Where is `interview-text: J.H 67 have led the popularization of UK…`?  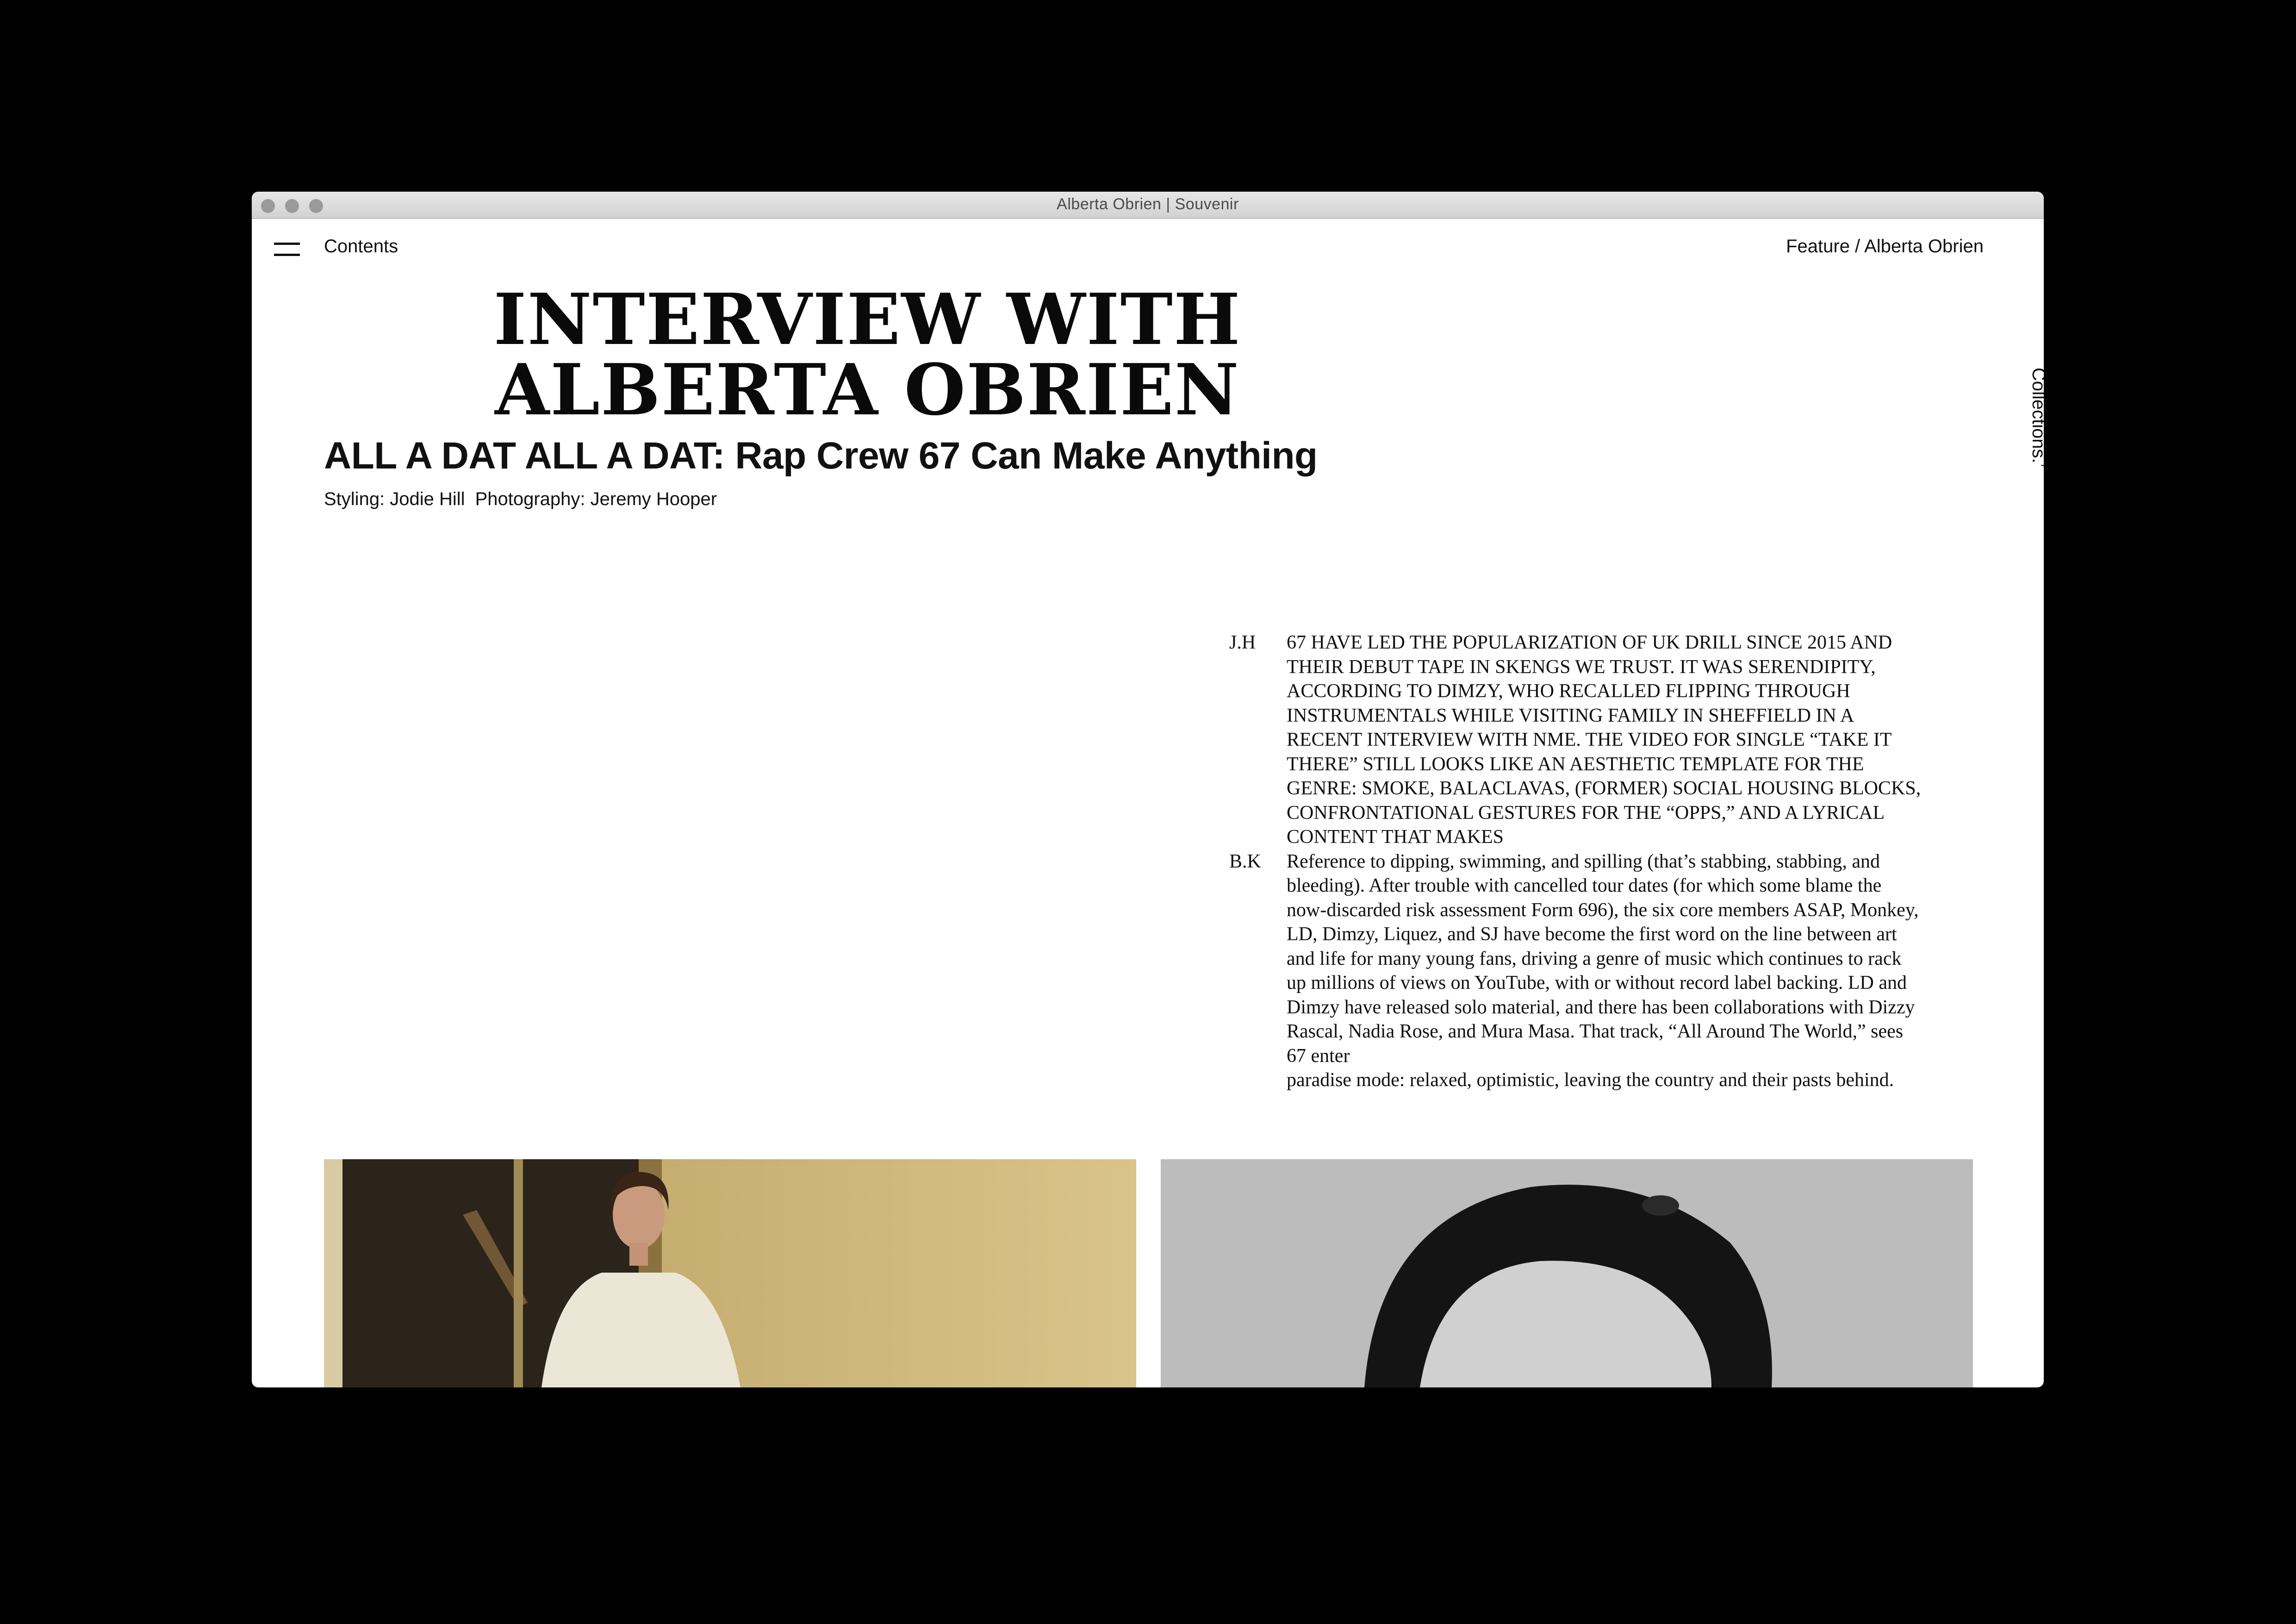
interview-text: J.H 67 have led the popularization of UK… is located at coordinates (1576, 862).